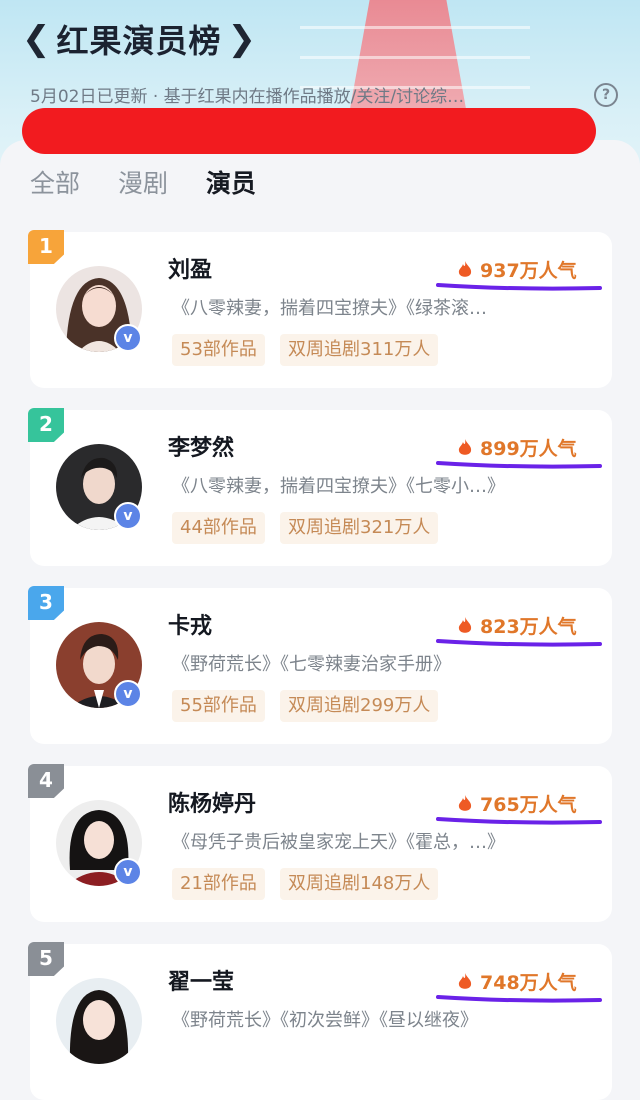  What do you see at coordinates (359, 706) in the screenshot?
I see `followers-tag: 双周追剧299万人` at bounding box center [359, 706].